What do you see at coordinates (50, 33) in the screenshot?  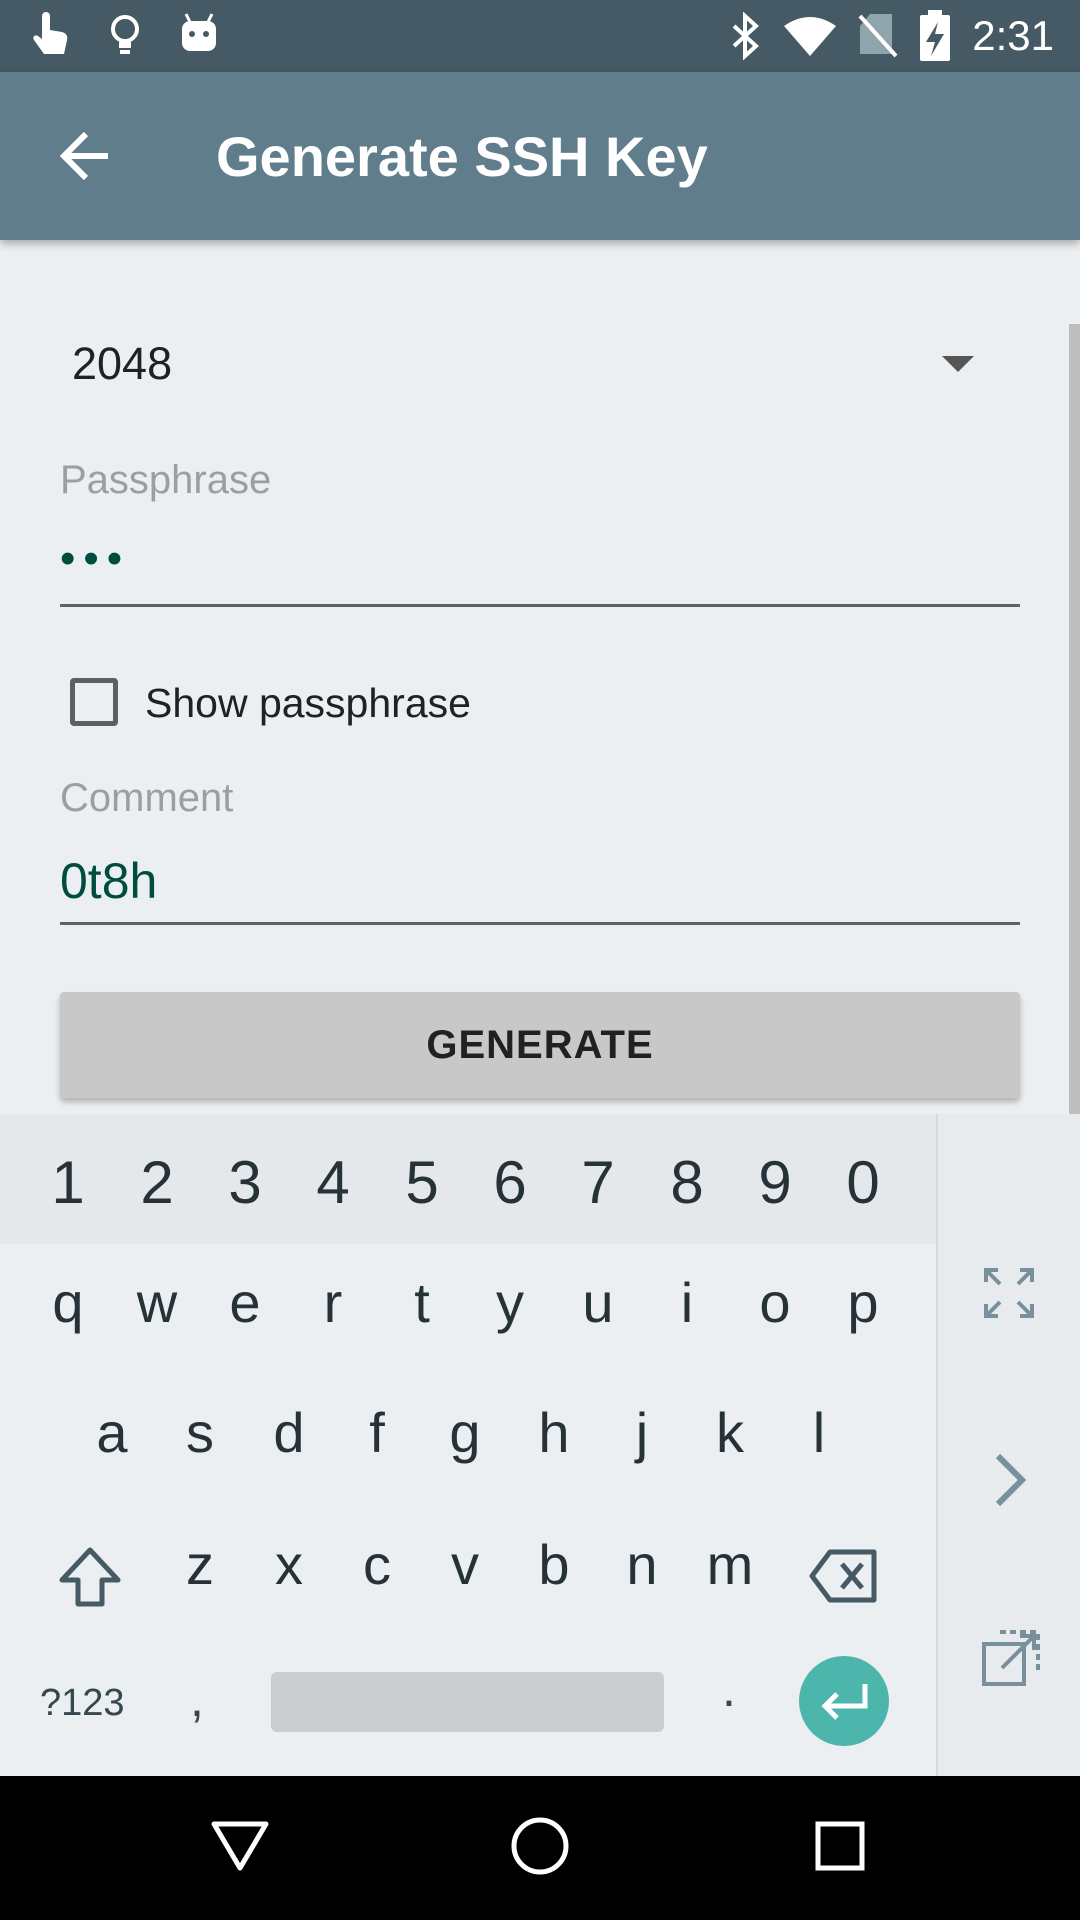 I see `touch-icon` at bounding box center [50, 33].